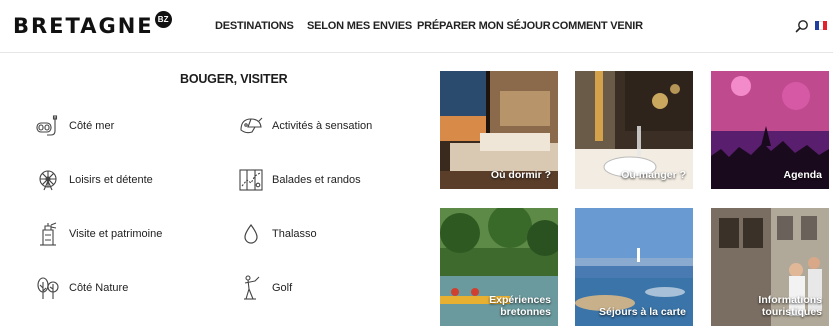 This screenshot has width=833, height=332. I want to click on bretagne-logo: BRETAGNE BZ, so click(92, 25).